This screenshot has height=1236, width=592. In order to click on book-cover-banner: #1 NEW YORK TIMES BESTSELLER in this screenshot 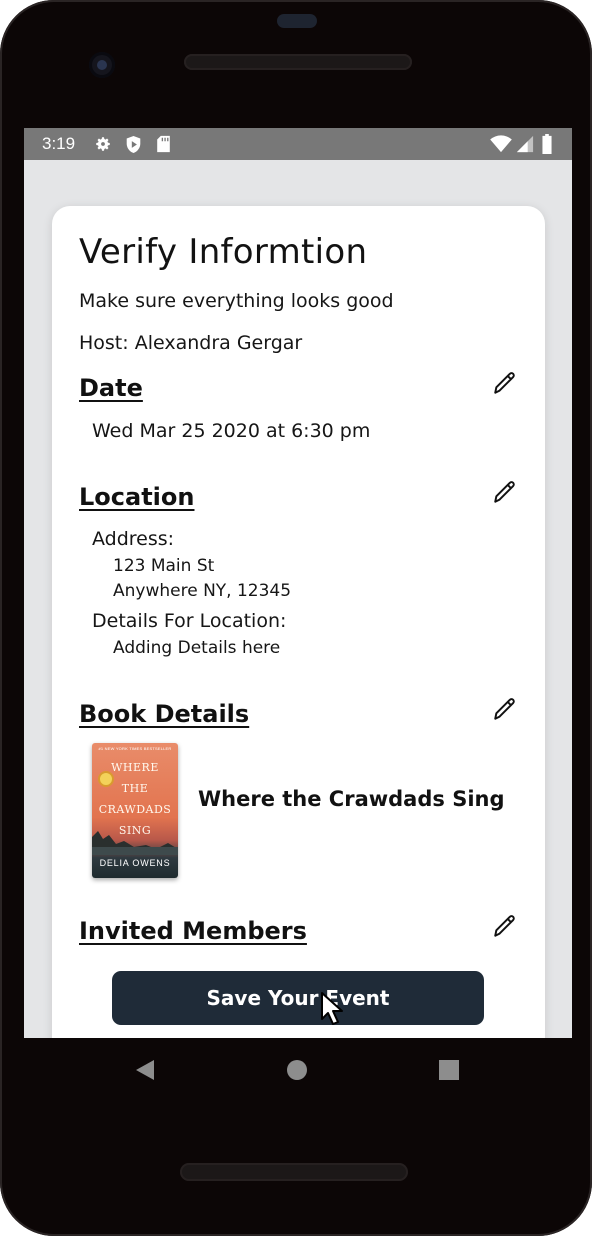, I will do `click(135, 748)`.